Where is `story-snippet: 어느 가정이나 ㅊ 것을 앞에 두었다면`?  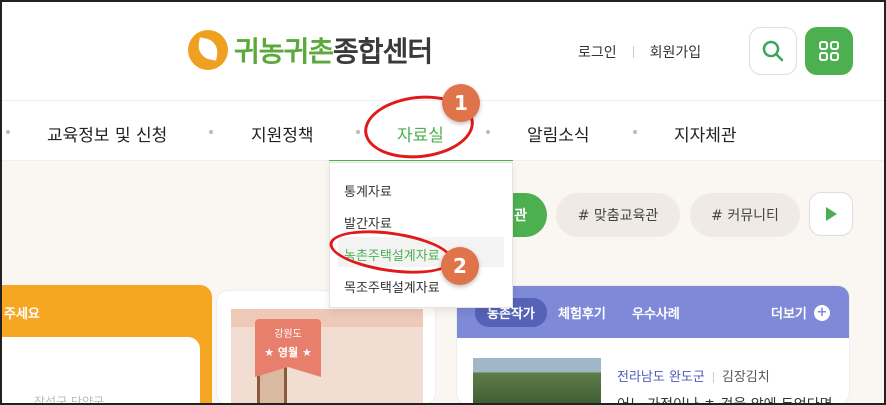 story-snippet: 어느 가정이나 ㅊ 것을 앞에 두었다면 is located at coordinates (724, 399).